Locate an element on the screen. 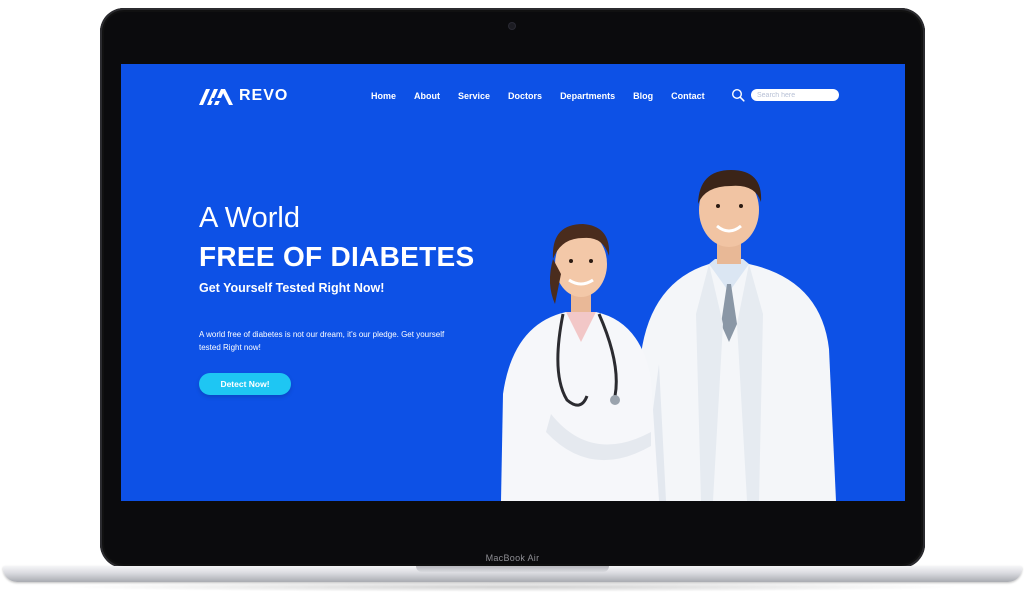 The image size is (1025, 598). logo: REVO is located at coordinates (243, 96).